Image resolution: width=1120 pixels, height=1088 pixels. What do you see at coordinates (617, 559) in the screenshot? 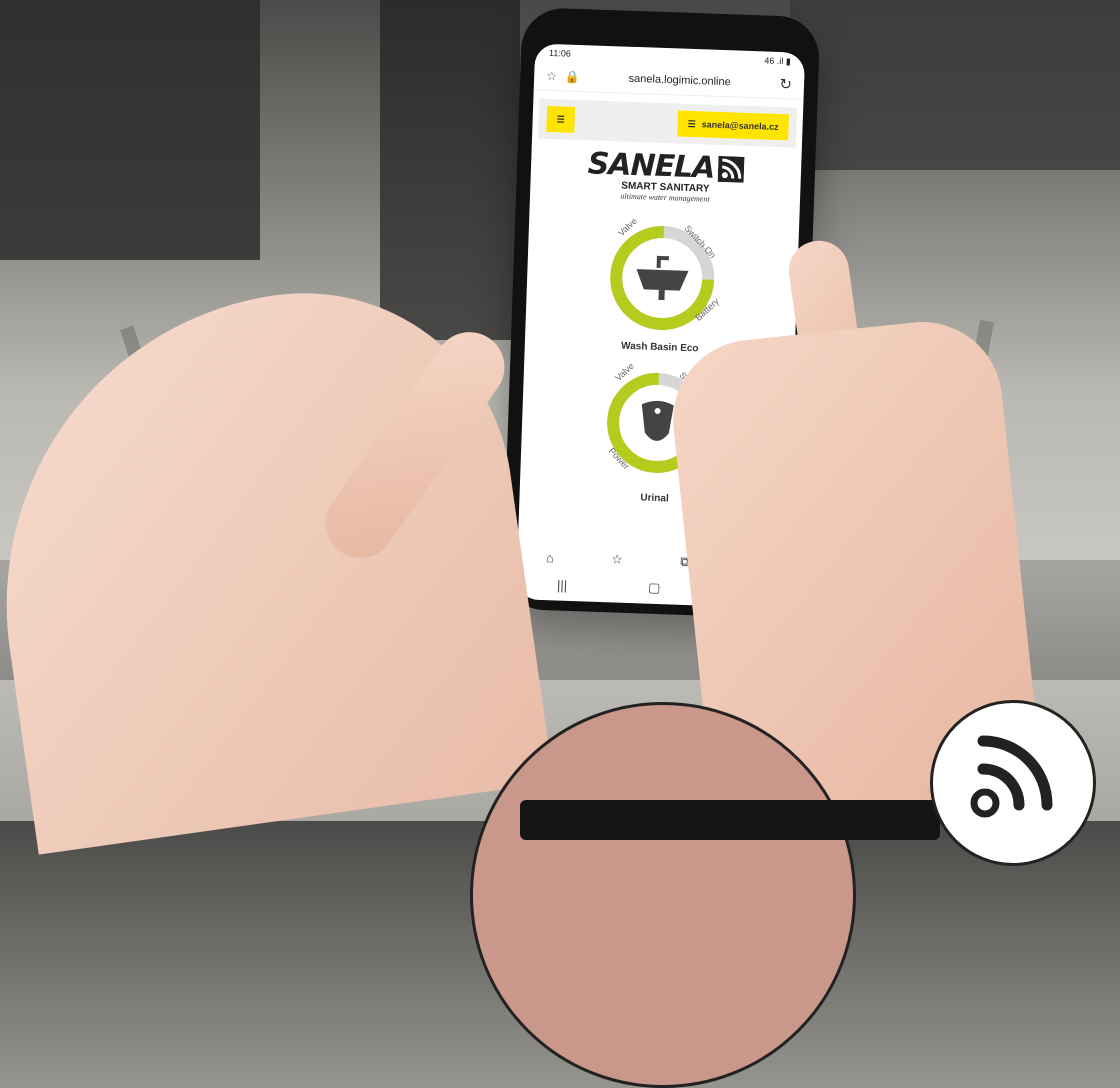
I see `favorites-icon: ☆` at bounding box center [617, 559].